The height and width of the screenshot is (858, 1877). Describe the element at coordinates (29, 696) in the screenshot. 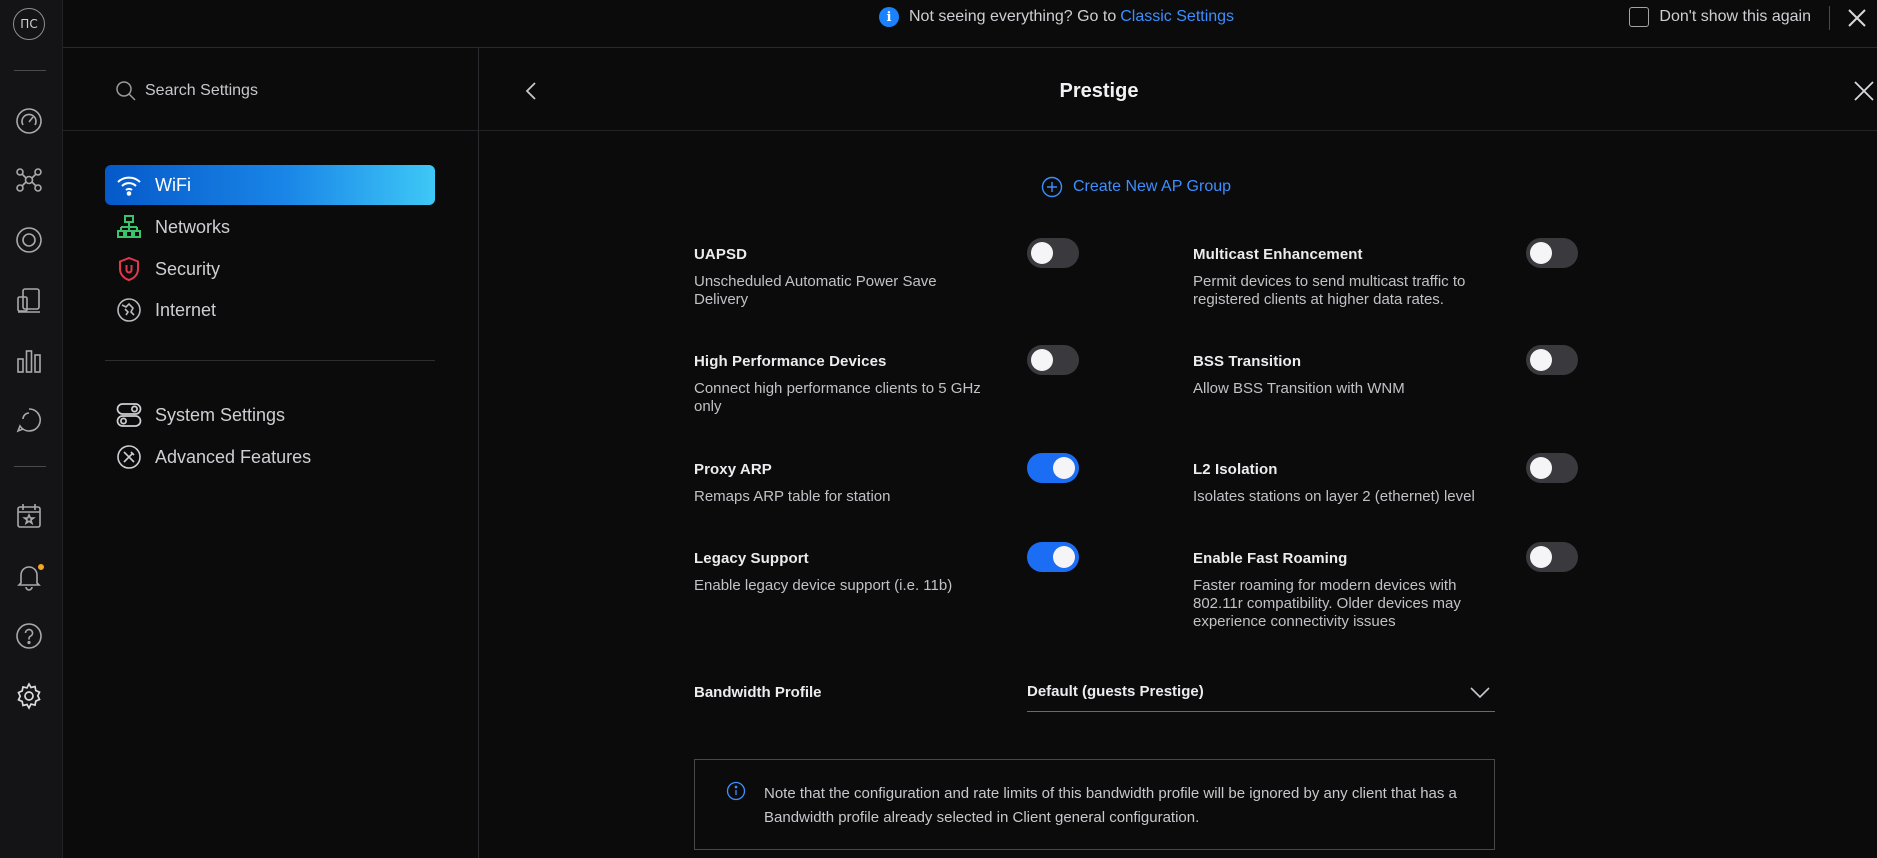

I see `settings-icon` at that location.